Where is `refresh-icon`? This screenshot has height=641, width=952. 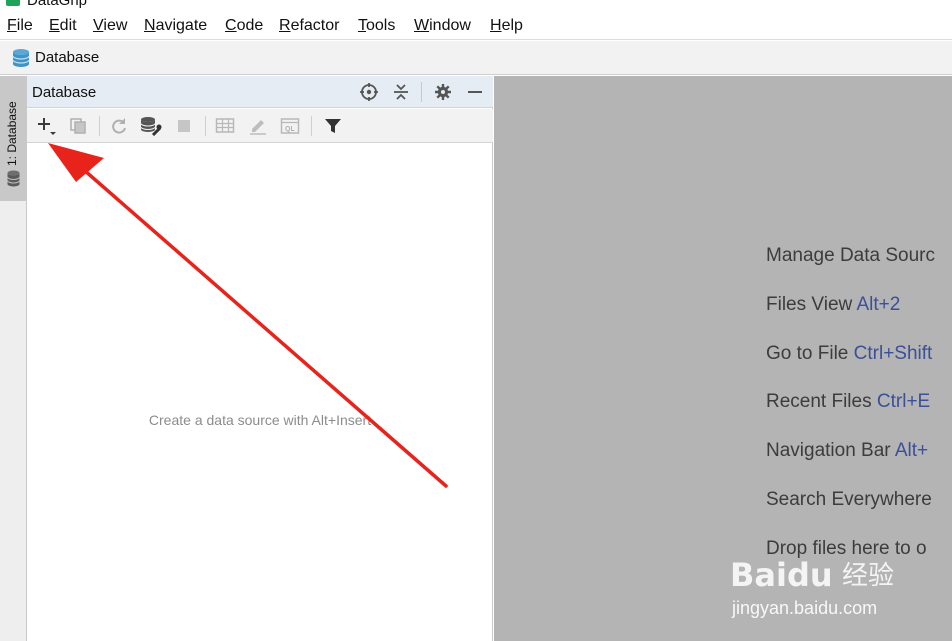
refresh-icon is located at coordinates (119, 126).